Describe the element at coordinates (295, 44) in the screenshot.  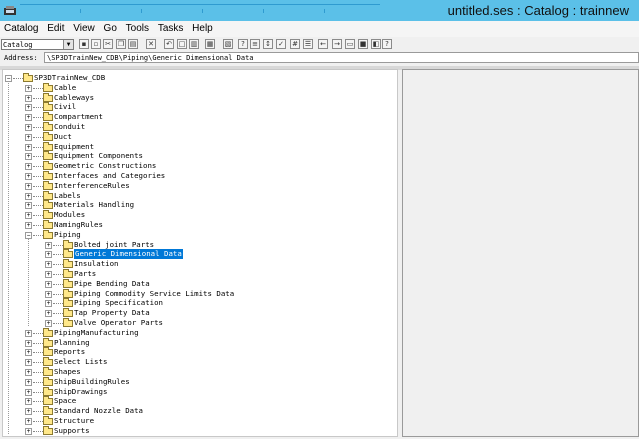
I see `grid-button: #` at that location.